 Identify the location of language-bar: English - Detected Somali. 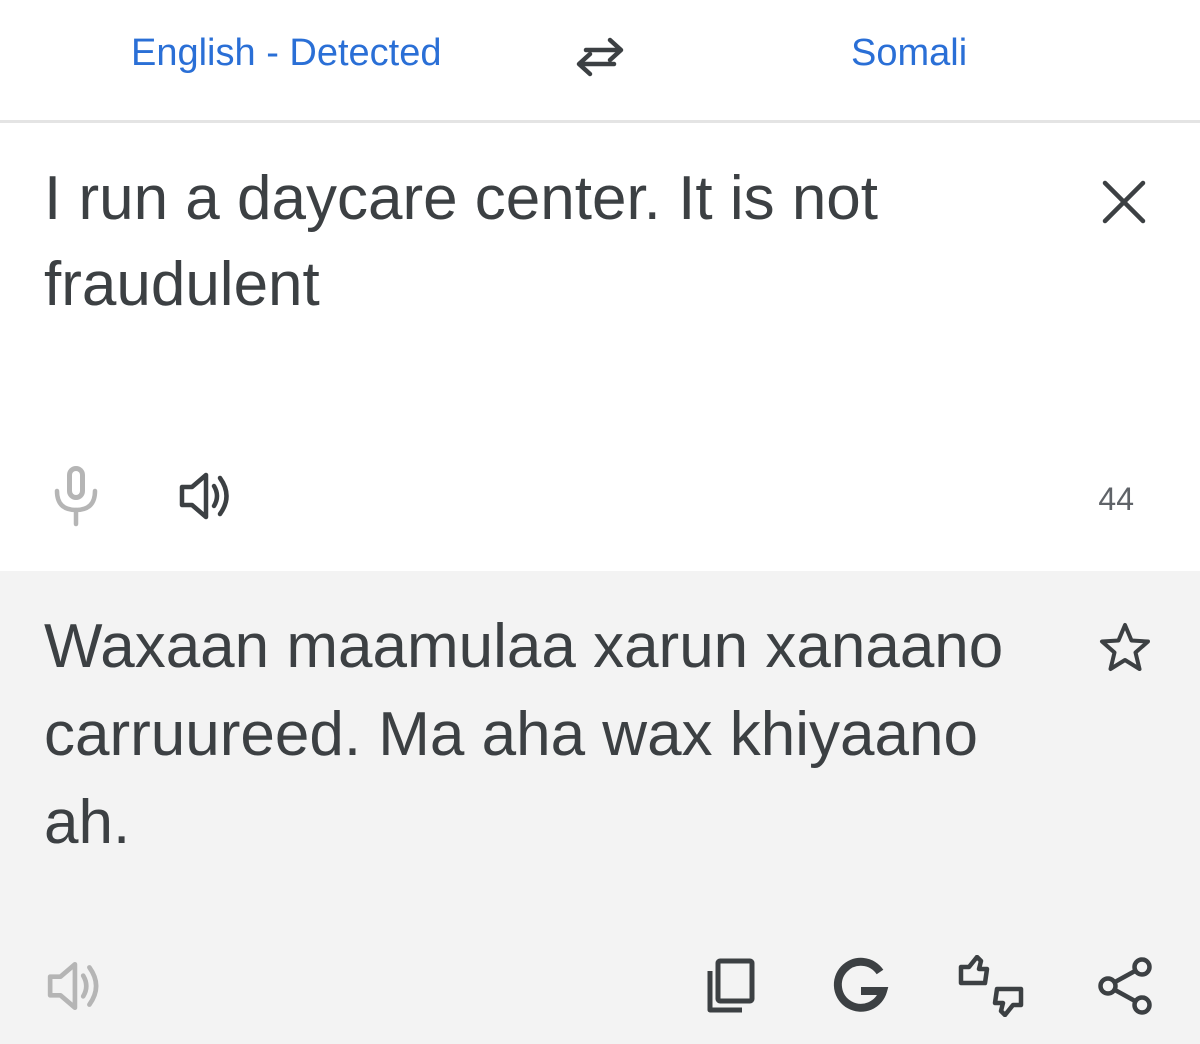
(600, 61).